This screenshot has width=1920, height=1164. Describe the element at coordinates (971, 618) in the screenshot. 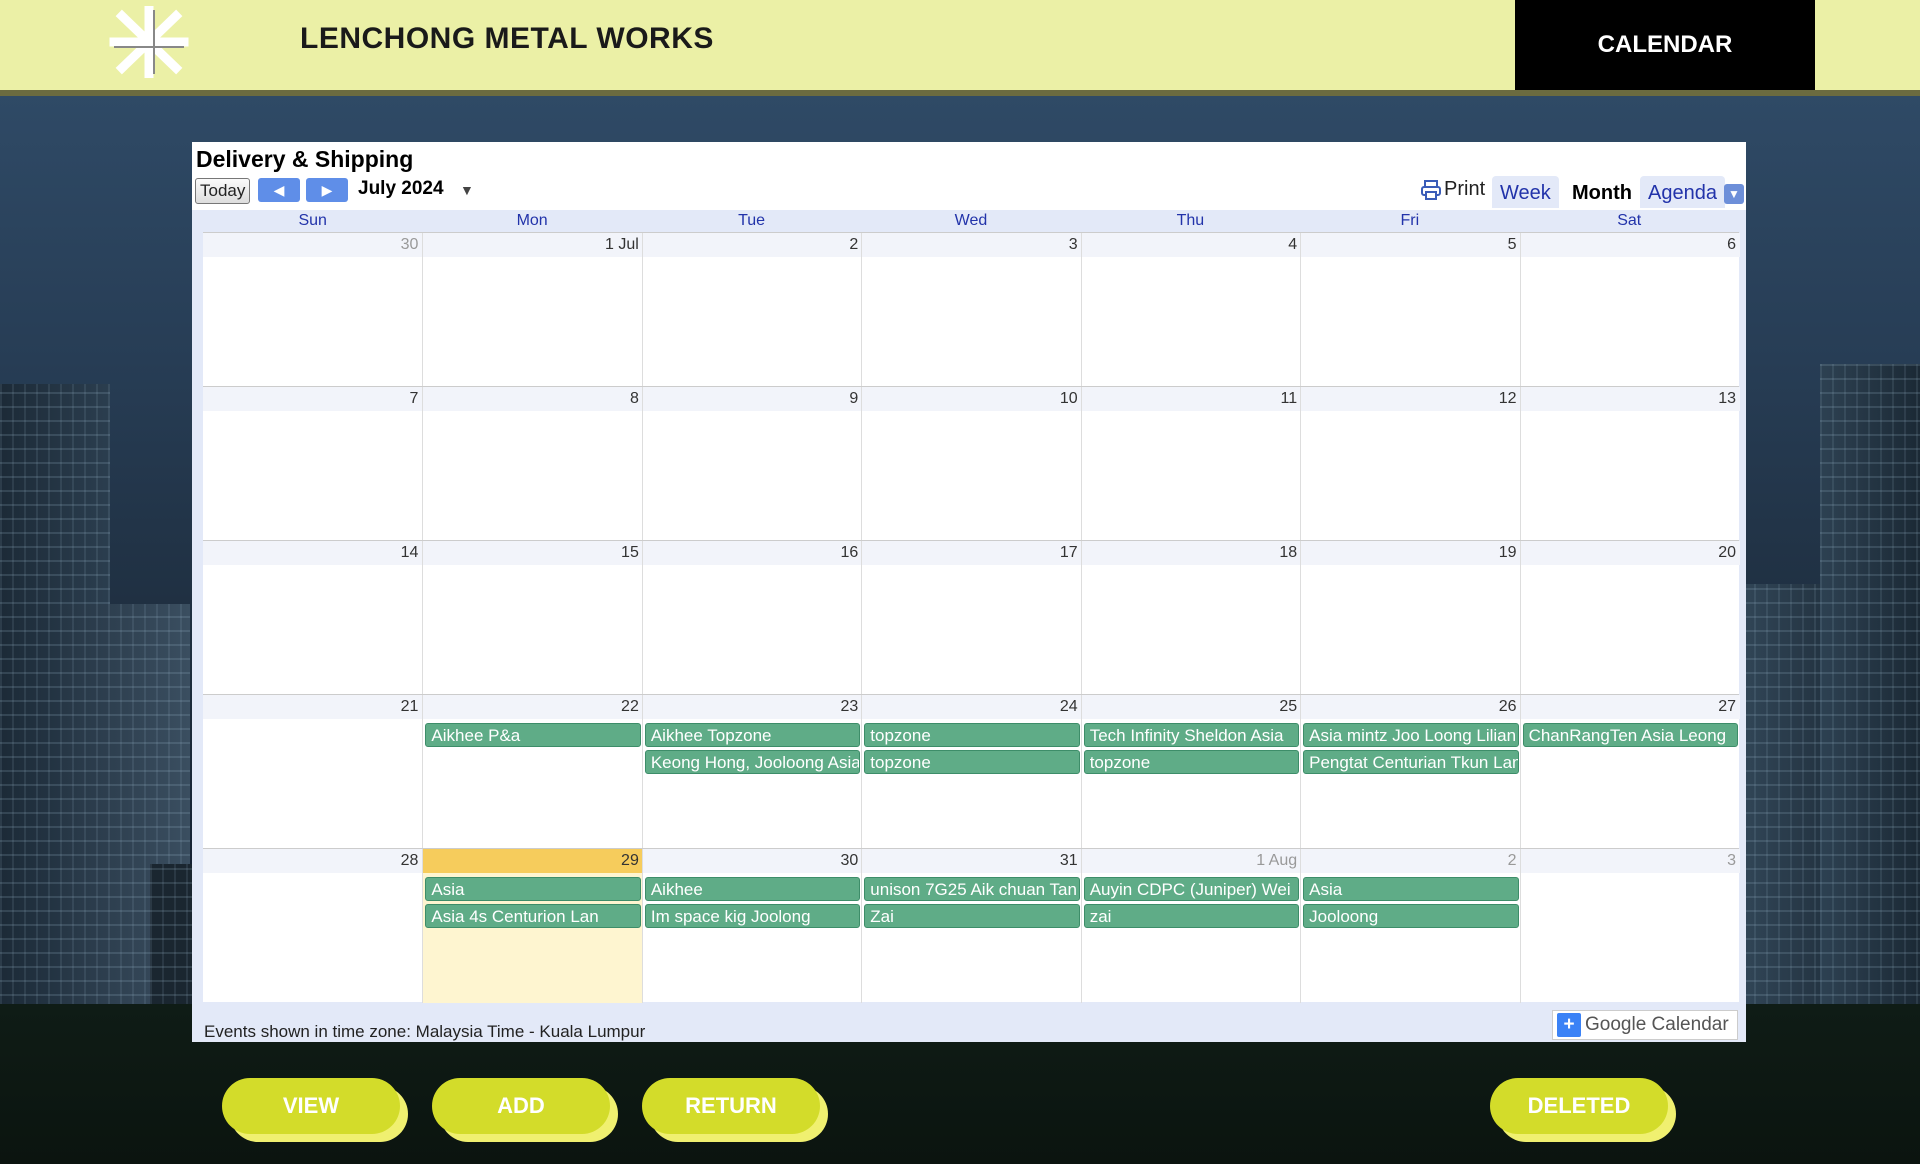

I see `day-cell: 17` at that location.